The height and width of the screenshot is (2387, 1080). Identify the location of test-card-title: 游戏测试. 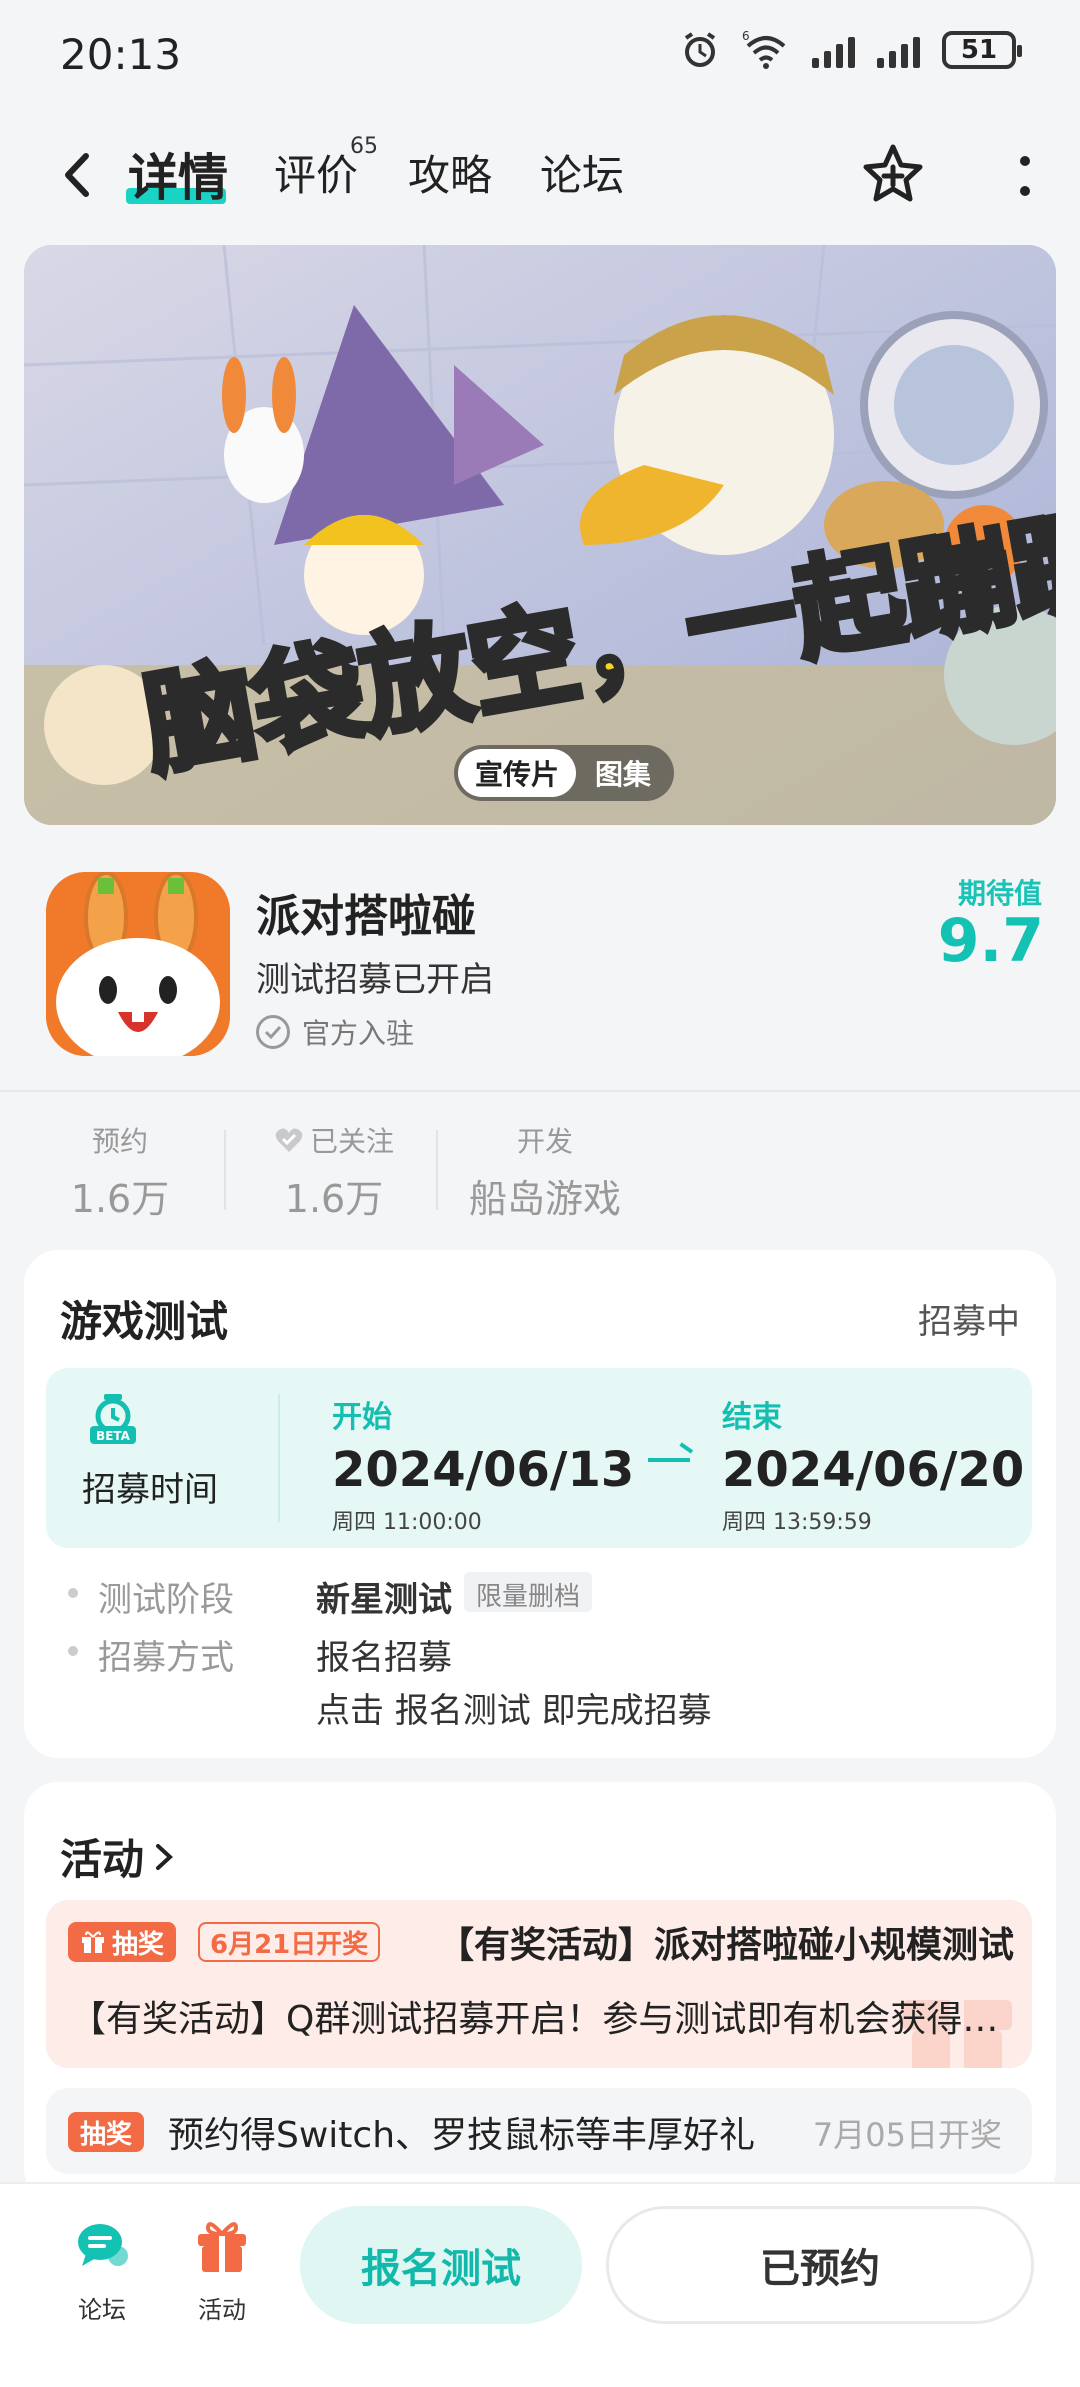
(144, 1321).